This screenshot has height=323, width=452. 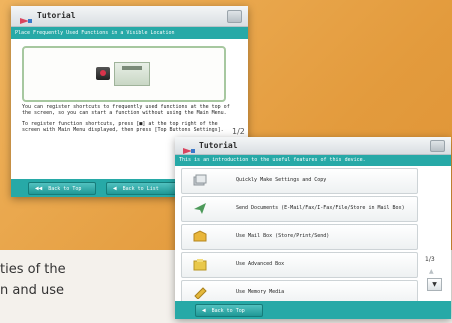 What do you see at coordinates (431, 271) in the screenshot?
I see `scroll-up-icon: ▲` at bounding box center [431, 271].